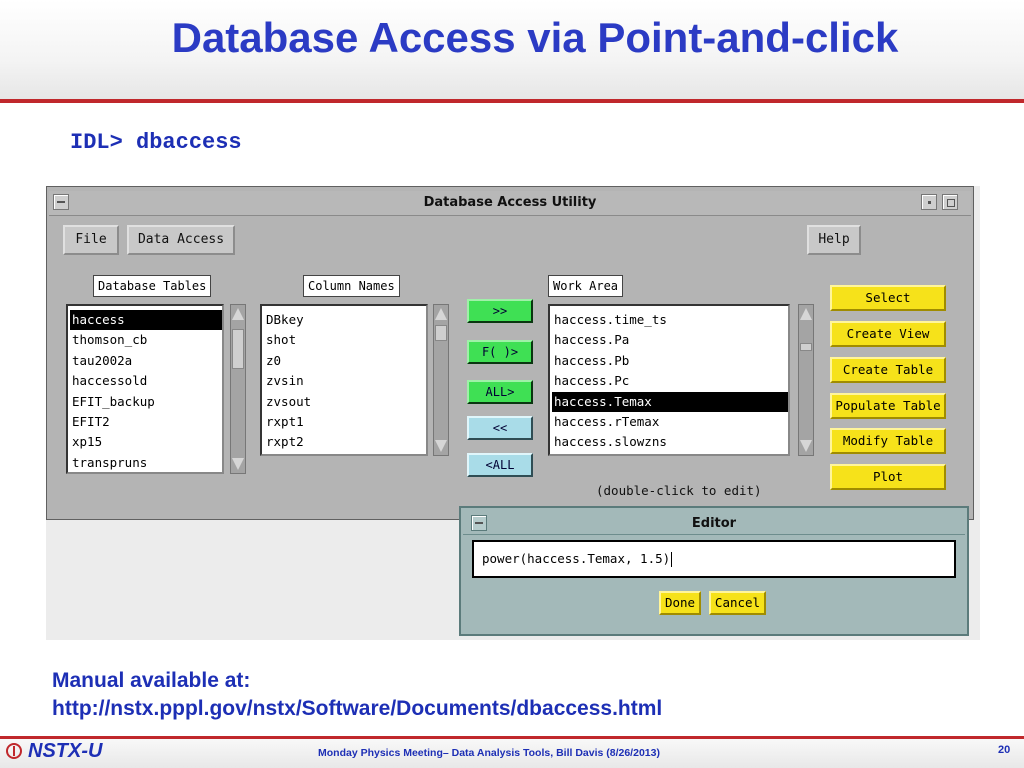 The image size is (1024, 768). What do you see at coordinates (146, 422) in the screenshot?
I see `table-list-item: EFIT2` at bounding box center [146, 422].